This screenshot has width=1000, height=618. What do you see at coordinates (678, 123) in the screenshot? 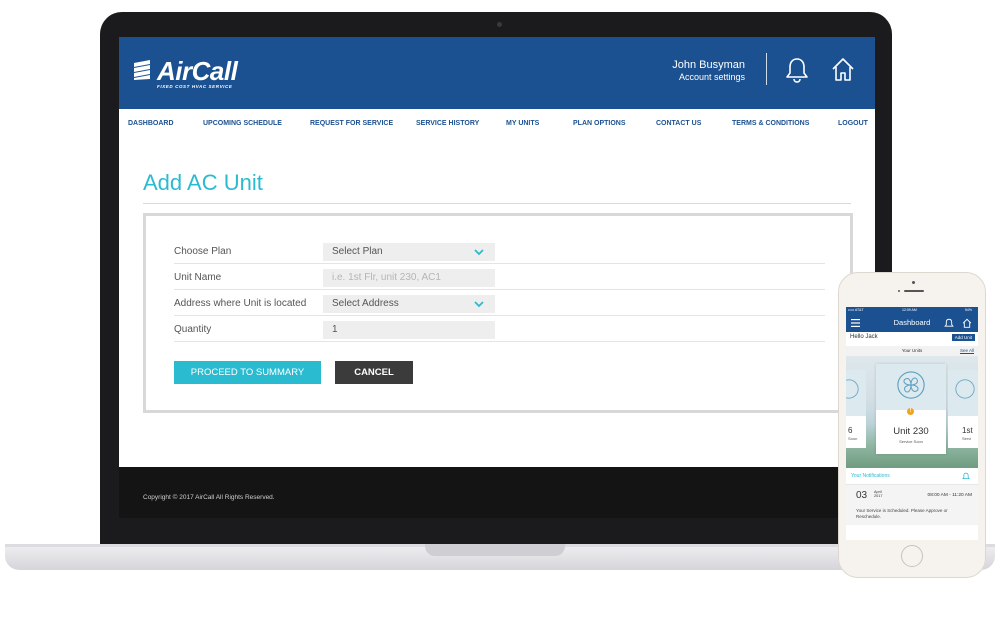
I see `nav-contact-us: CONTACT US` at bounding box center [678, 123].